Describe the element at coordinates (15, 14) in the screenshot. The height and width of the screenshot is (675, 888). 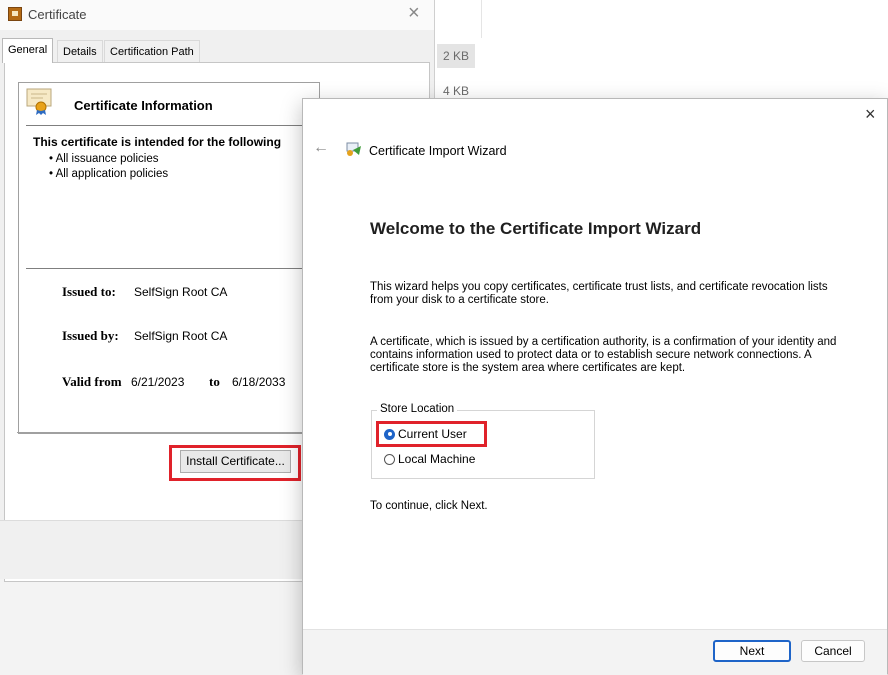
I see `certificate-icon` at that location.